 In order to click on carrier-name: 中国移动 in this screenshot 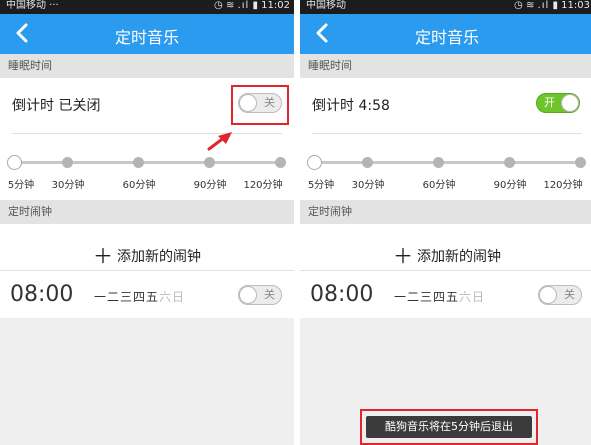, I will do `click(326, 5)`.